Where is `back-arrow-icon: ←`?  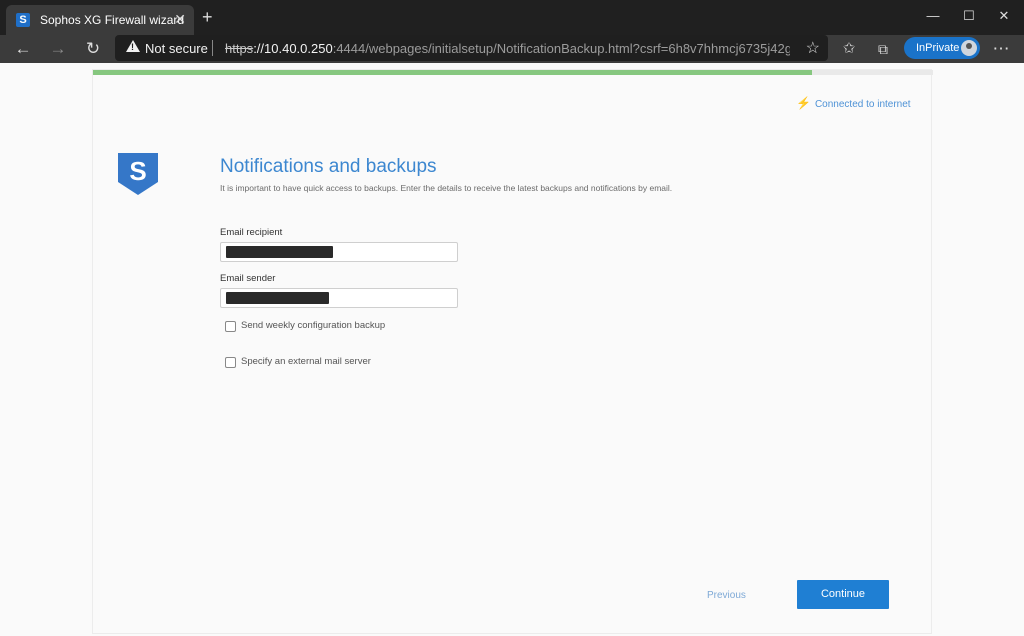
back-arrow-icon: ← is located at coordinates (23, 49).